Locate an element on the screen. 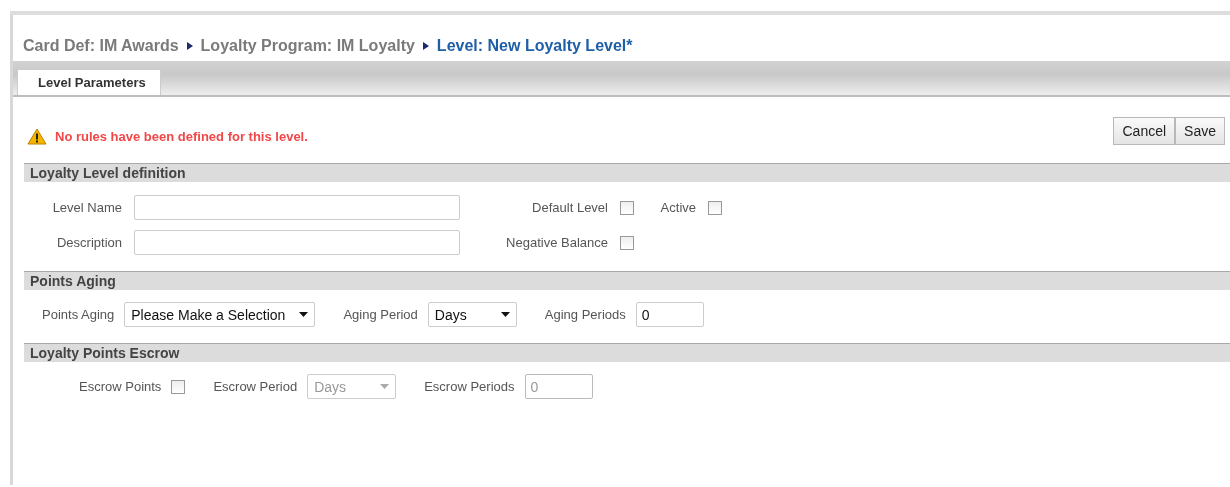  dropdown: Days is located at coordinates (472, 314).